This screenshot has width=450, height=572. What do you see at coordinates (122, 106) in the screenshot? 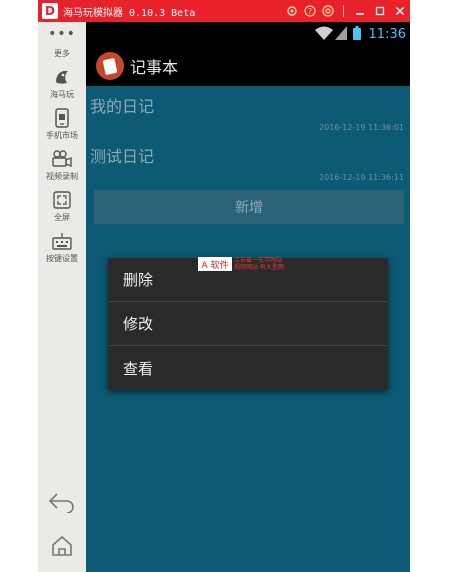
I see `note-title: 我的日记` at bounding box center [122, 106].